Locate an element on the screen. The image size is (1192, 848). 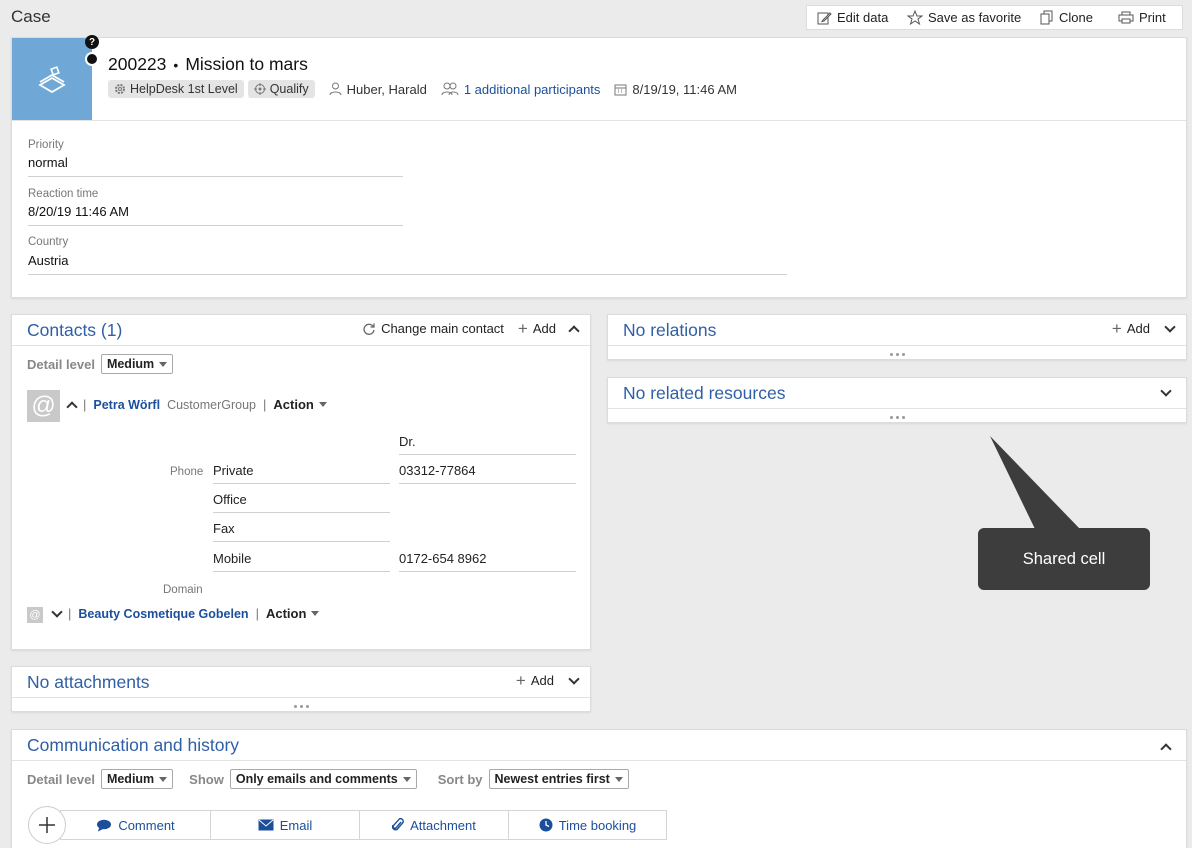
contacts-add-button: + Add is located at coordinates (537, 328).